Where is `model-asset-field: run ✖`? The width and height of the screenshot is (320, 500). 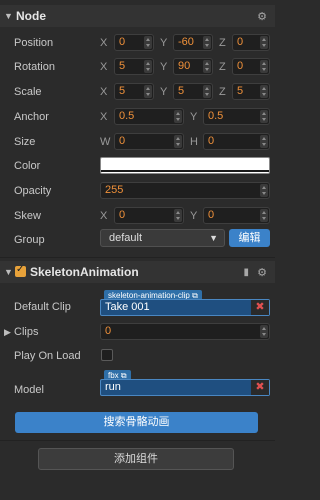
model-asset-field: run ✖ is located at coordinates (185, 387).